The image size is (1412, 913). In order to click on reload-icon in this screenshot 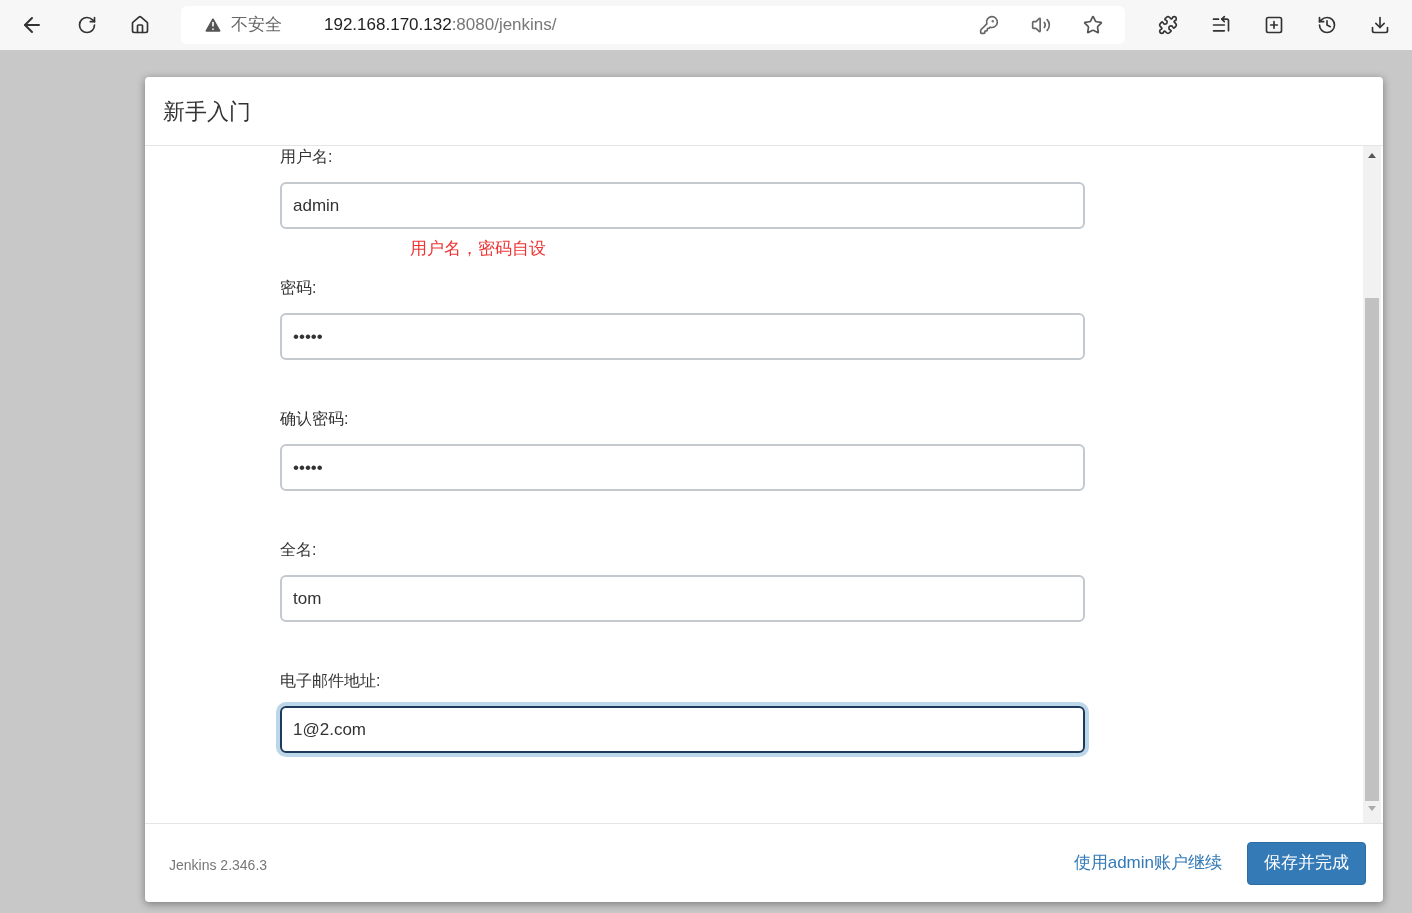, I will do `click(87, 25)`.